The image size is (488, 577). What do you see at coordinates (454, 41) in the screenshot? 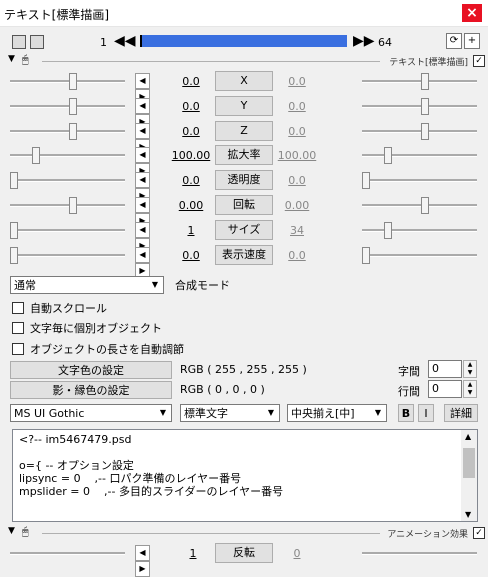
I see `refresh-icon: ⟳` at bounding box center [454, 41].